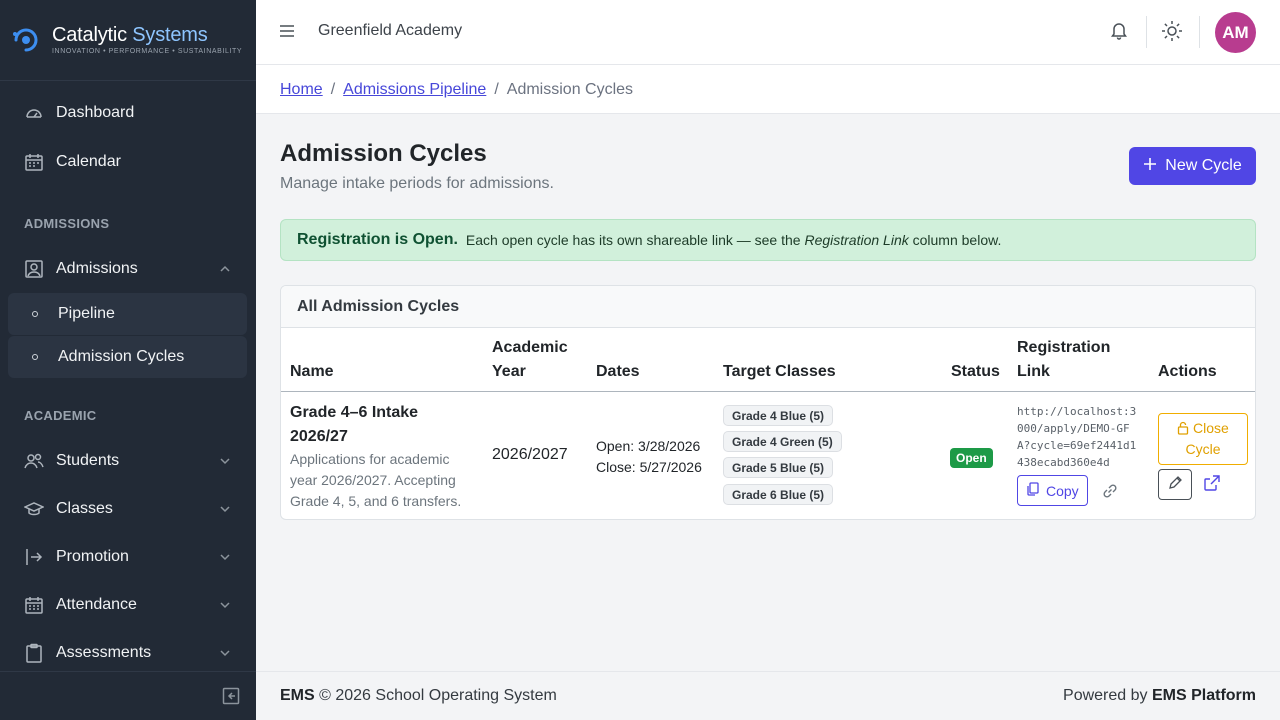 This screenshot has height=720, width=1280. I want to click on calendar-icon, so click(34, 162).